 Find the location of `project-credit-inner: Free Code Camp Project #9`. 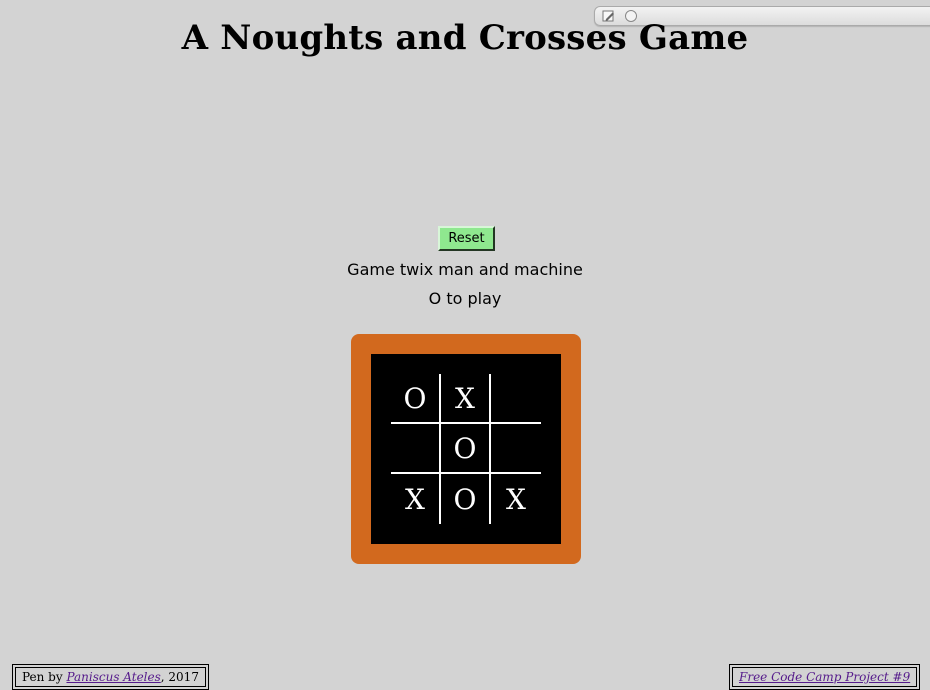

project-credit-inner: Free Code Camp Project #9 is located at coordinates (825, 677).